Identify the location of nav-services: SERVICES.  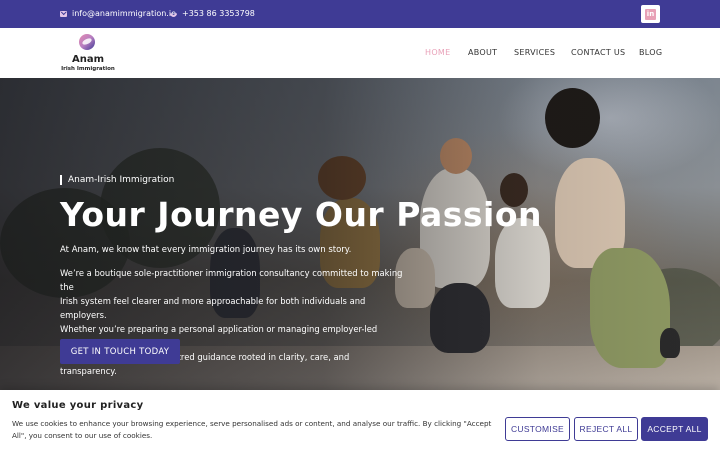
(534, 52).